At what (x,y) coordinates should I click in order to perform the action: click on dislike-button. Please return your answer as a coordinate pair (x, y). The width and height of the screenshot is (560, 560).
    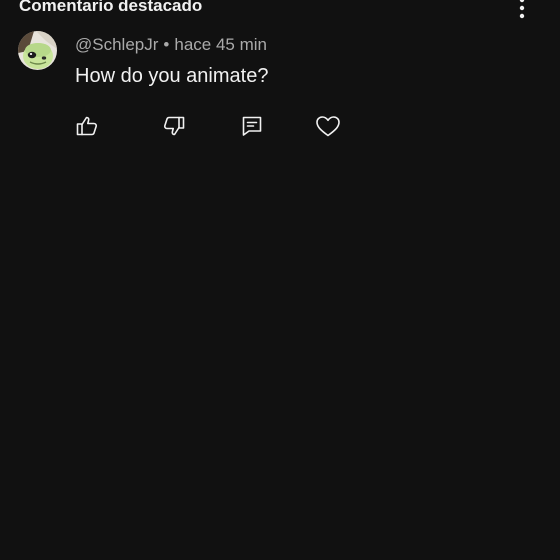
    Looking at the image, I should click on (174, 126).